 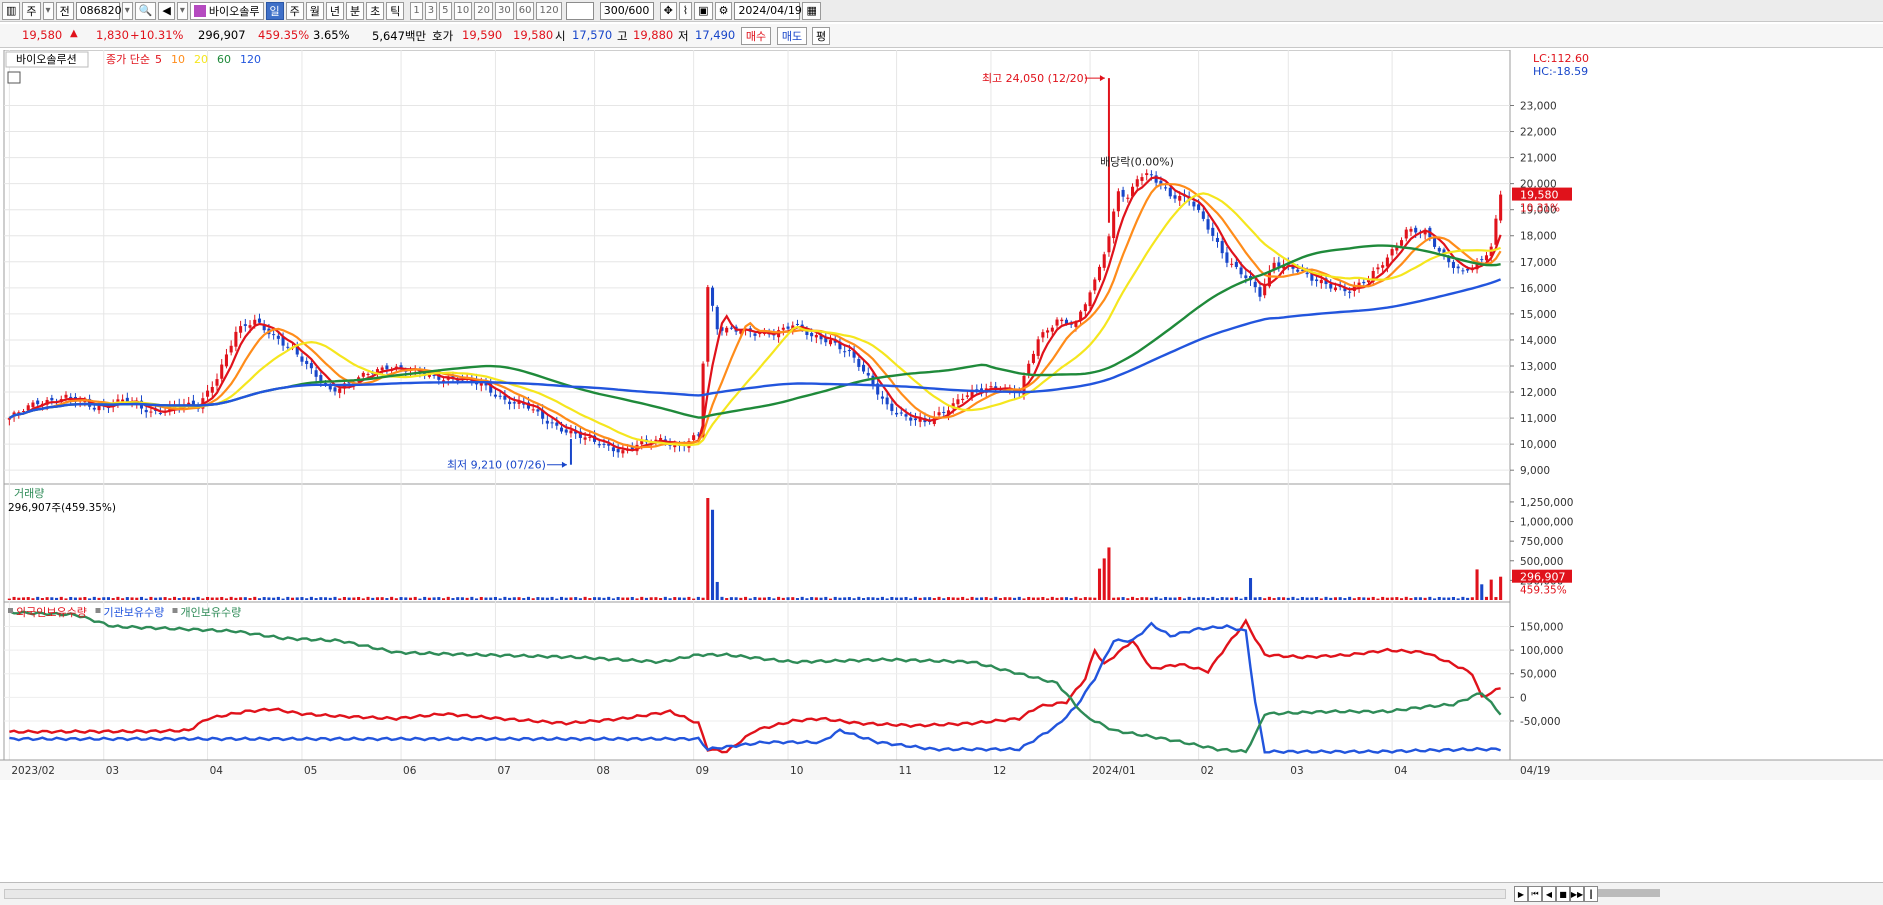 What do you see at coordinates (182, 10) in the screenshot?
I see `history-dropdown-icon: ▾` at bounding box center [182, 10].